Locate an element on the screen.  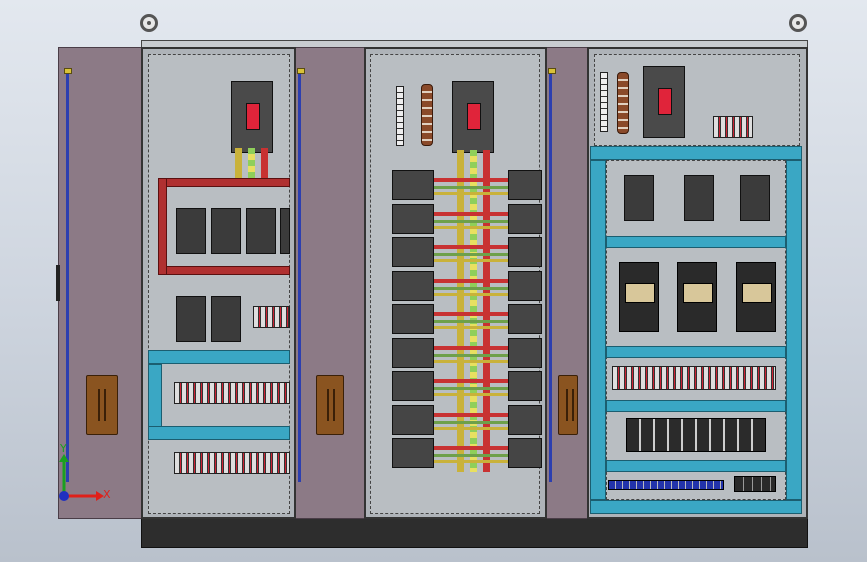
cable-duct-right-frame-top is located at coordinates (696, 153).